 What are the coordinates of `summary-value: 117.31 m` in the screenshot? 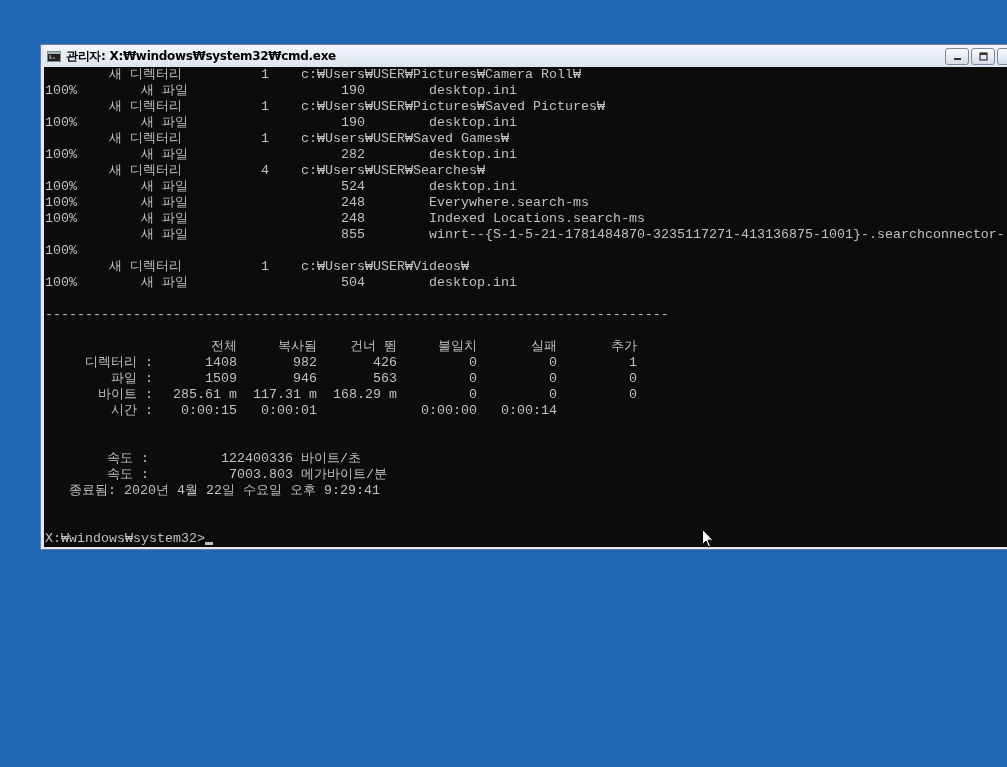 It's located at (285, 394).